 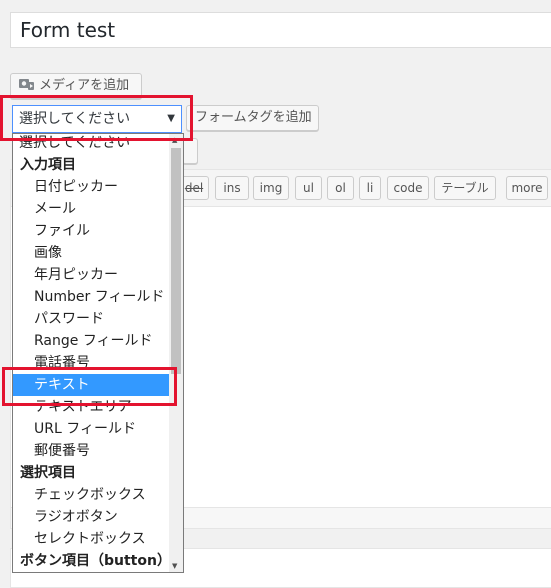 What do you see at coordinates (91, 187) in the screenshot?
I see `dropdown-option: 日付ピッカー` at bounding box center [91, 187].